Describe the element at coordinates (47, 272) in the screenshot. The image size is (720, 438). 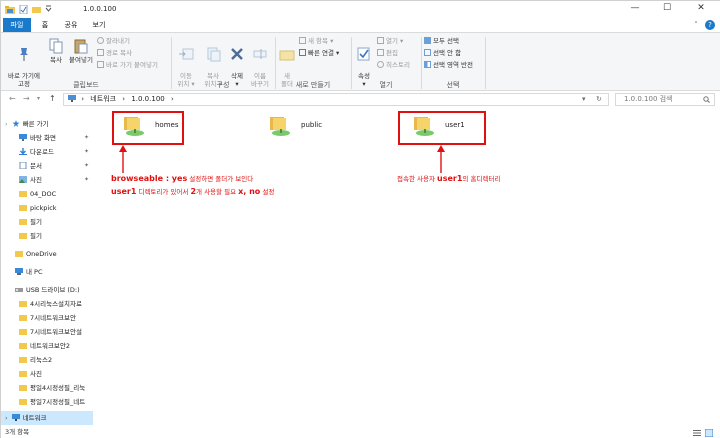
I see `nav-this-pc: 내 PC` at that location.